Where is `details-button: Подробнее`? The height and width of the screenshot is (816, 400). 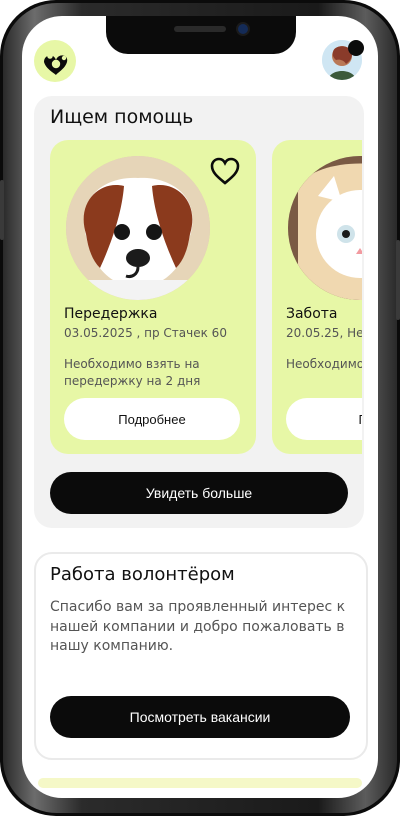
details-button: Подробнее is located at coordinates (152, 419).